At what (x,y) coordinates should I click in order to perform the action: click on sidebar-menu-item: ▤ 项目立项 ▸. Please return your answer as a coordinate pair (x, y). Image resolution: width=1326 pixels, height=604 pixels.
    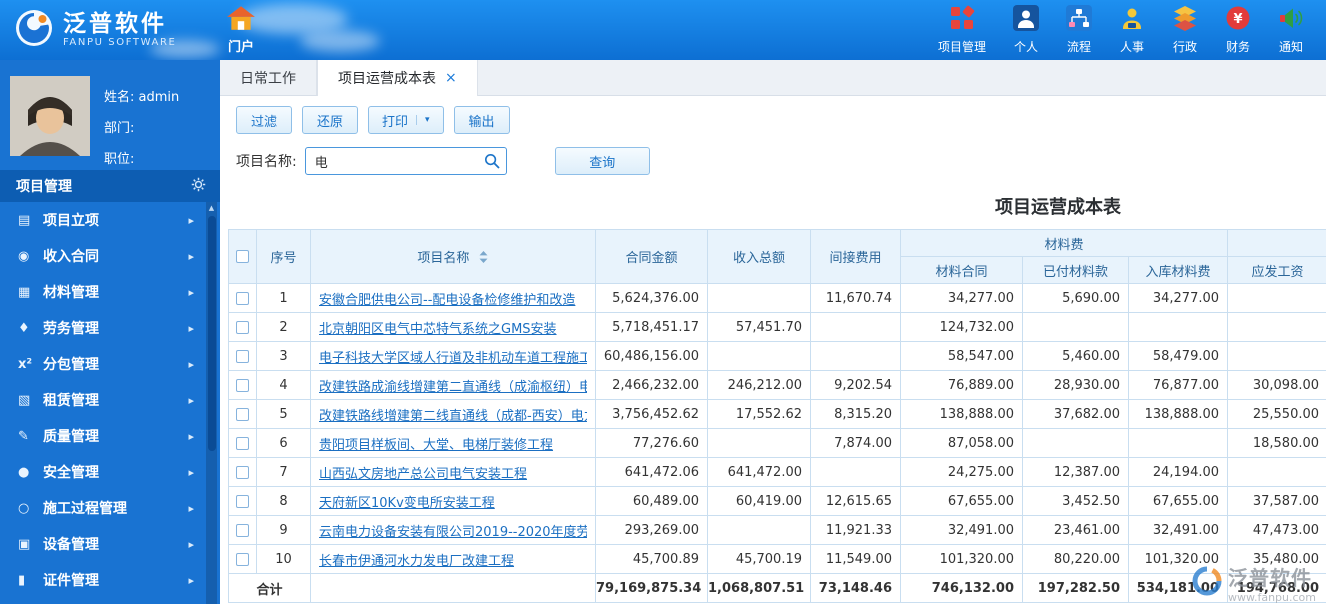
    Looking at the image, I should click on (110, 220).